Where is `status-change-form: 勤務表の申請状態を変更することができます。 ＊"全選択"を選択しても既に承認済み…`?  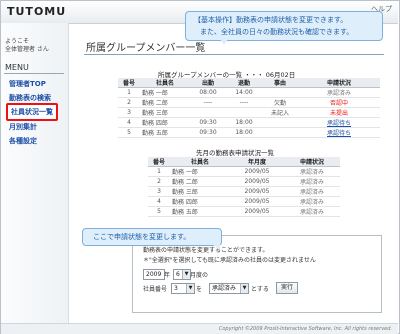 status-change-form: 勤務表の申請状態を変更することができます。 ＊"全選択"を選択しても既に承認済み… is located at coordinates (257, 274).